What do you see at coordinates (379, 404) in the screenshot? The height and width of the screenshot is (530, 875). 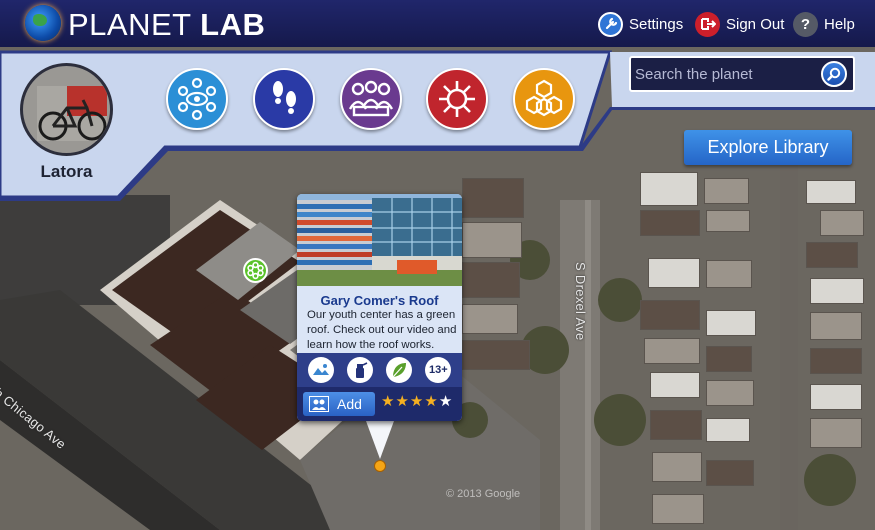 I see `card-footer: Add ★ ★ ★ ★ ★` at bounding box center [379, 404].